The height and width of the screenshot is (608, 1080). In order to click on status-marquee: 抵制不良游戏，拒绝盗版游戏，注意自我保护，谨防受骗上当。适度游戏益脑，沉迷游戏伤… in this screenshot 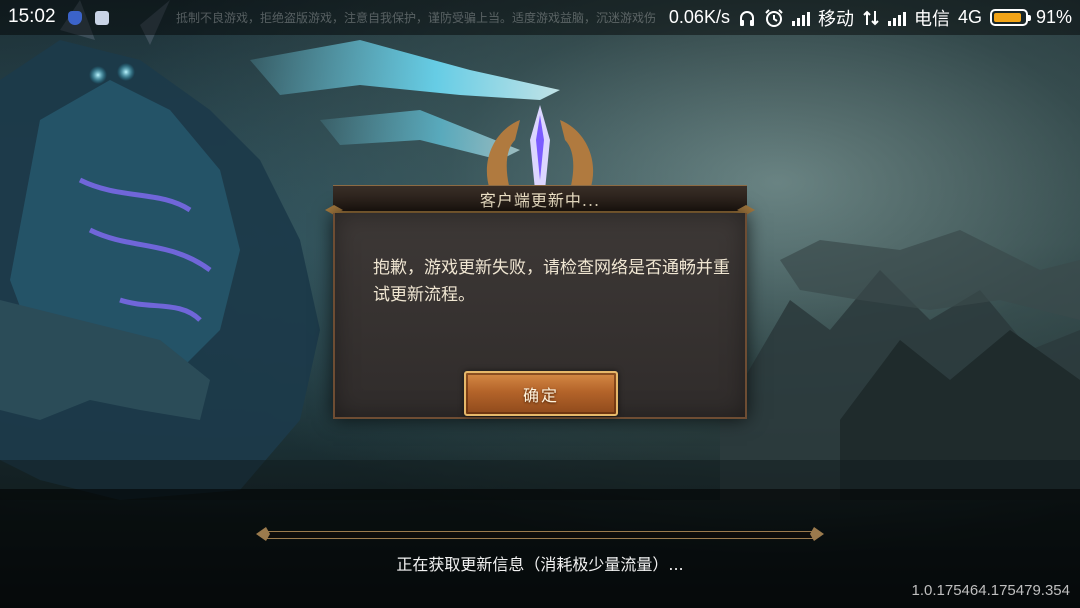, I will do `click(416, 18)`.